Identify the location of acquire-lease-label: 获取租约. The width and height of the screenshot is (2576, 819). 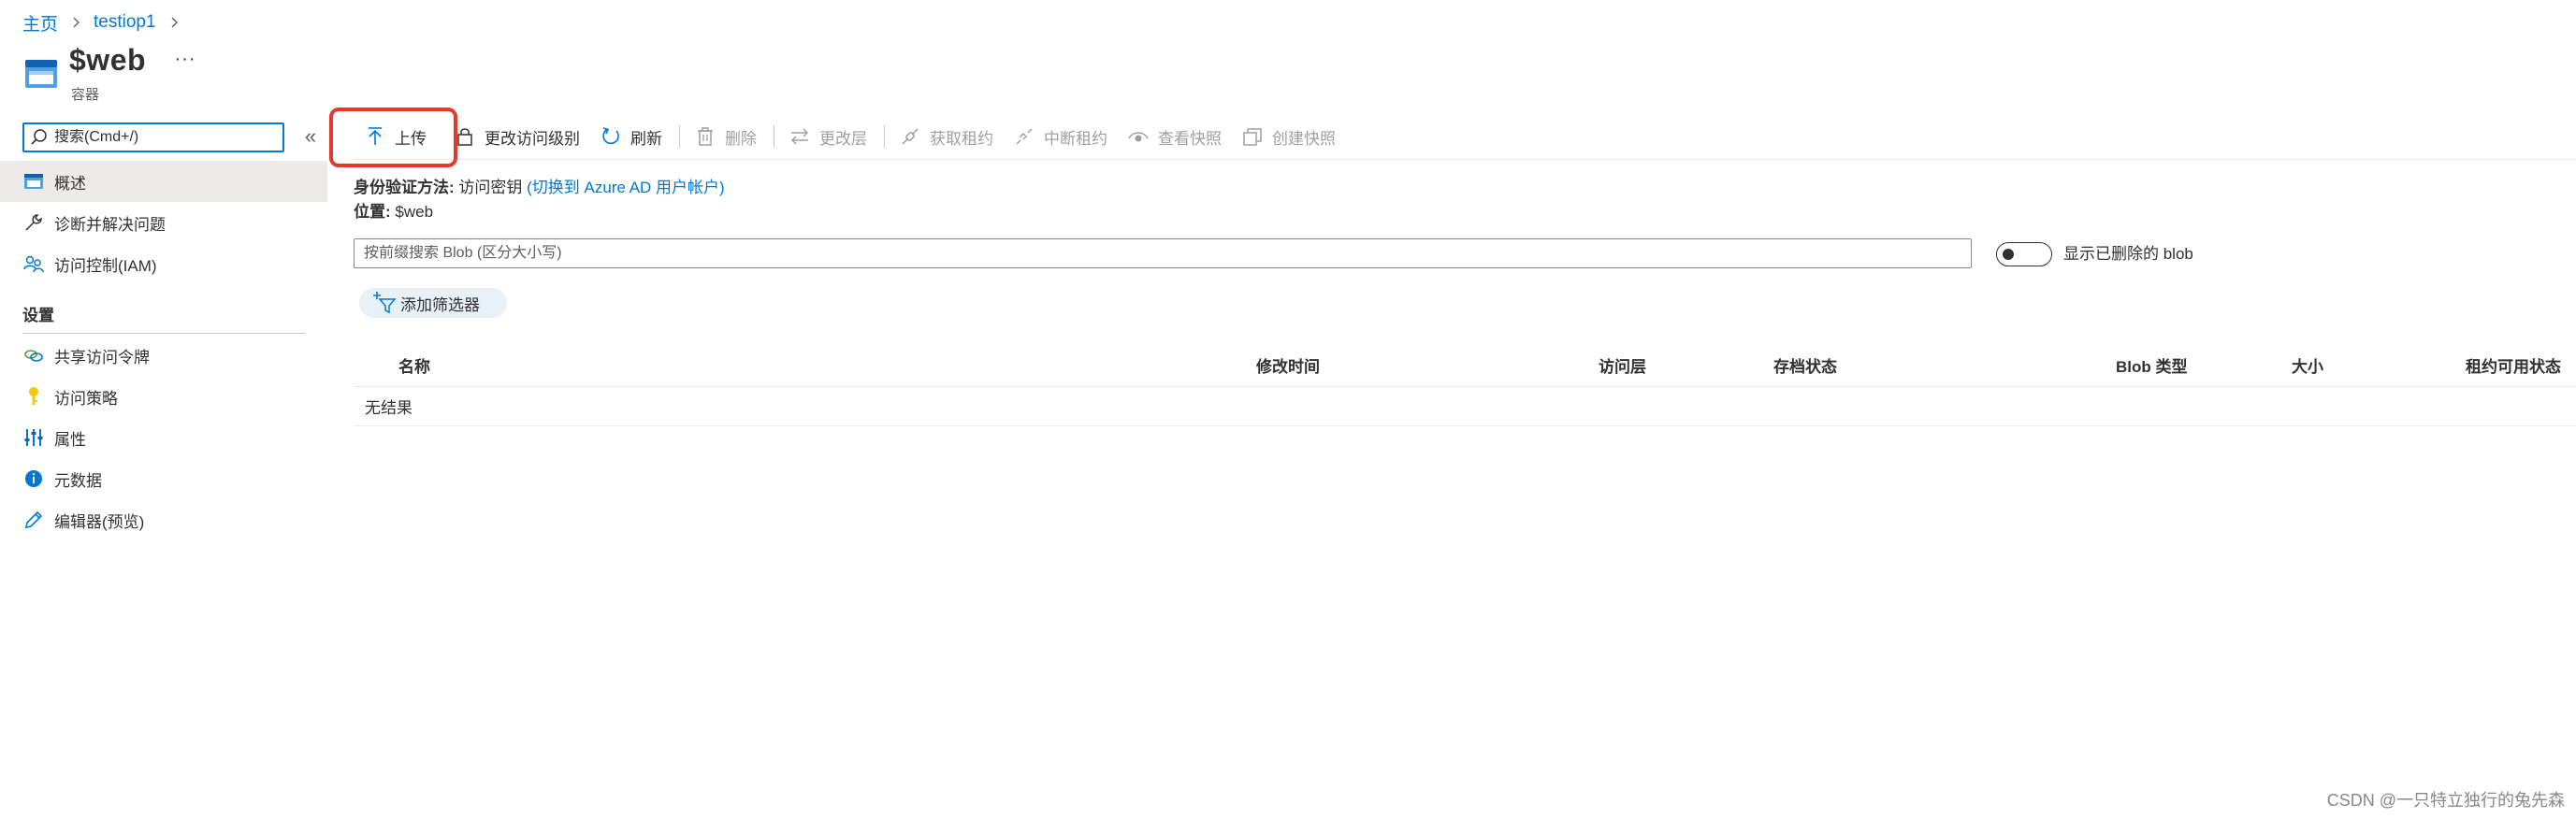
(962, 138).